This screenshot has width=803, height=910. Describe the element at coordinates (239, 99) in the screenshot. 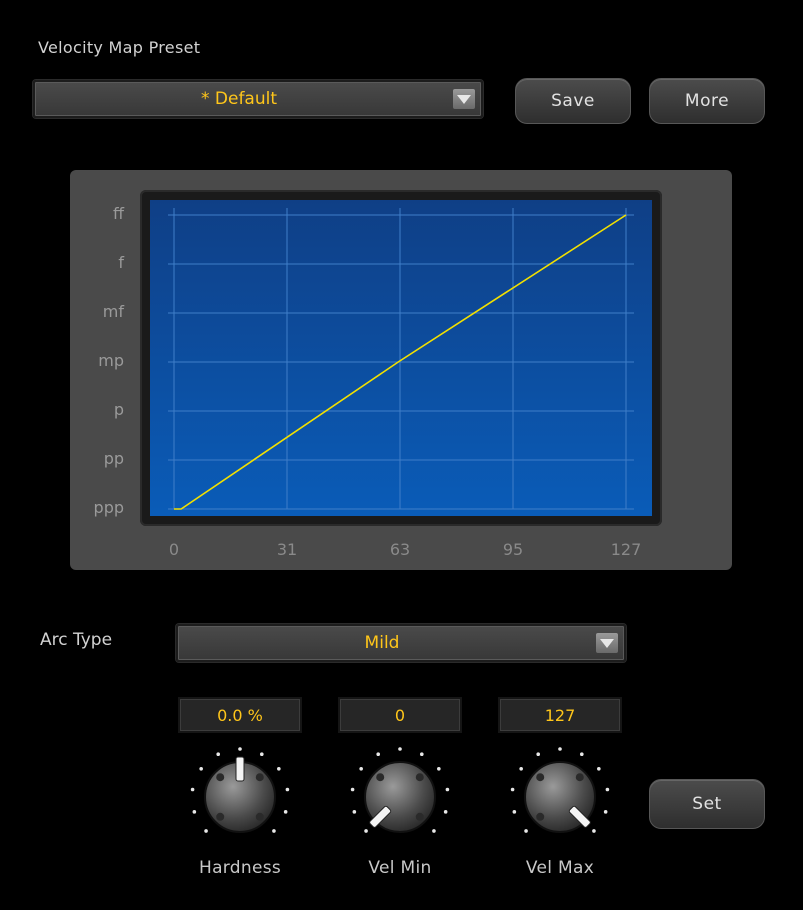

I see `preset-value: * Default` at that location.